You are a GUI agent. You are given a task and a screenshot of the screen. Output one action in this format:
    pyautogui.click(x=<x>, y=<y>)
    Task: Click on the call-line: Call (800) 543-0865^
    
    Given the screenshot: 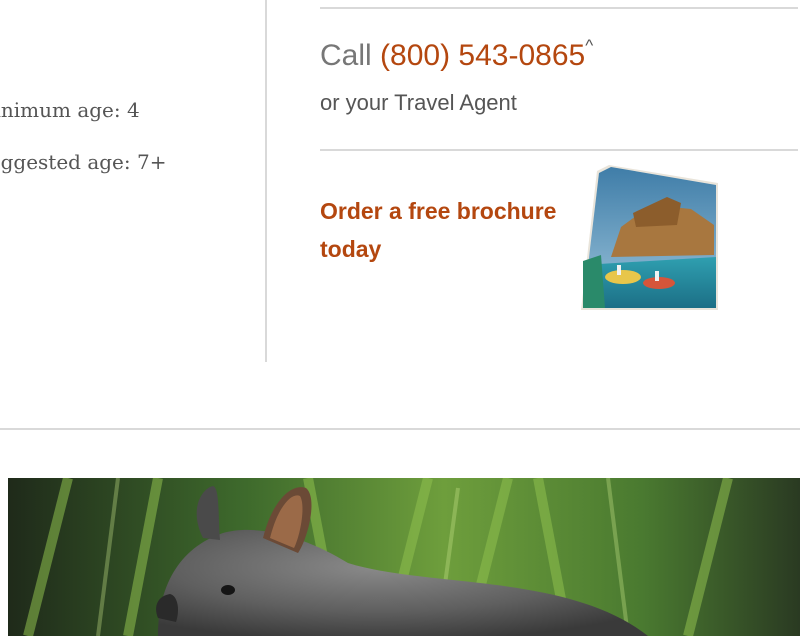 What is the action you would take?
    pyautogui.click(x=456, y=54)
    